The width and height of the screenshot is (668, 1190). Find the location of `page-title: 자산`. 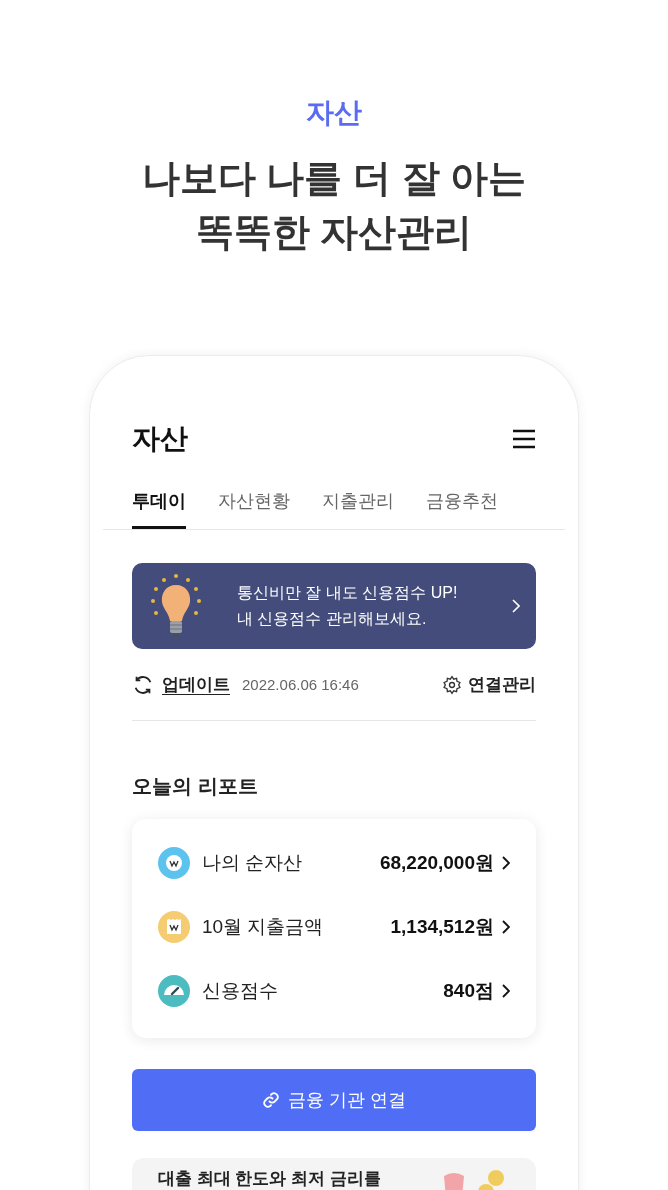

page-title: 자산 is located at coordinates (160, 439).